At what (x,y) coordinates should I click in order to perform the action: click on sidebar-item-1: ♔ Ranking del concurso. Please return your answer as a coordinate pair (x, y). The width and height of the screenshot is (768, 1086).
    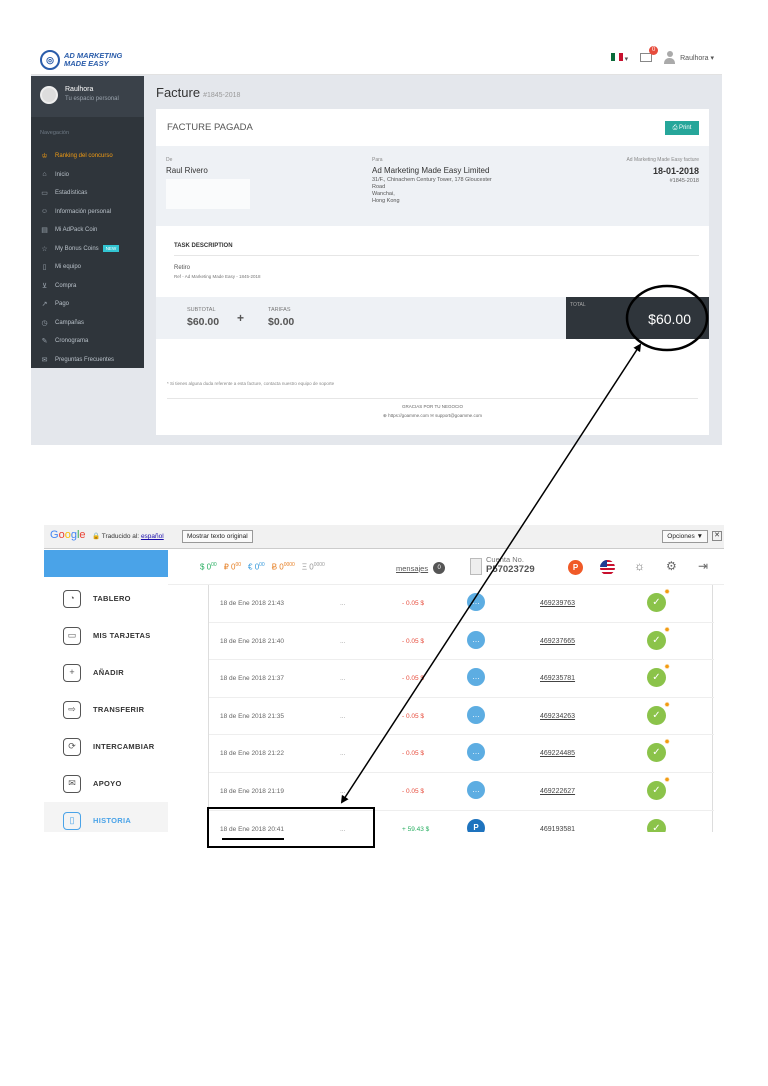
    Looking at the image, I should click on (87, 156).